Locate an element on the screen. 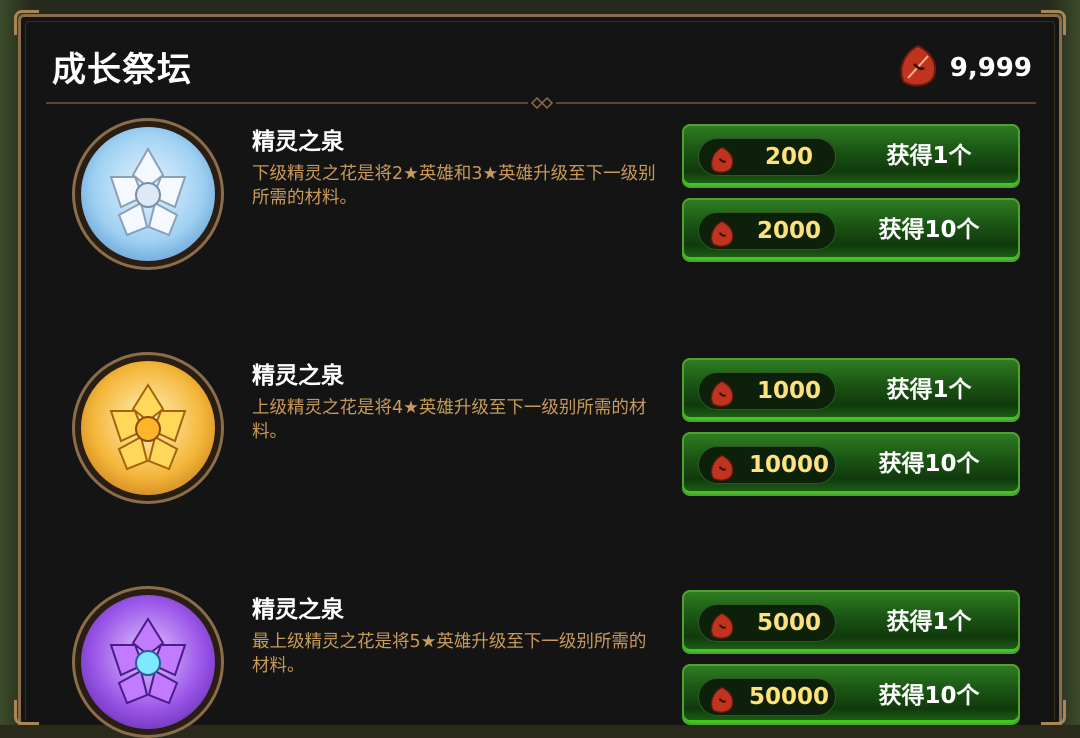  buy-10-button: 2000 获得10个 is located at coordinates (851, 230).